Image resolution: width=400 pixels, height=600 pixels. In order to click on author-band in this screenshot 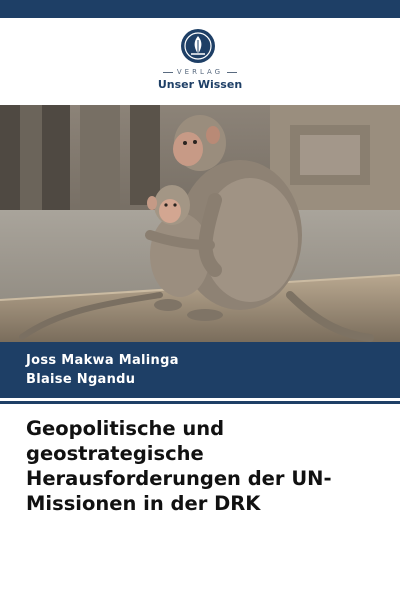, I will do `click(200, 370)`.